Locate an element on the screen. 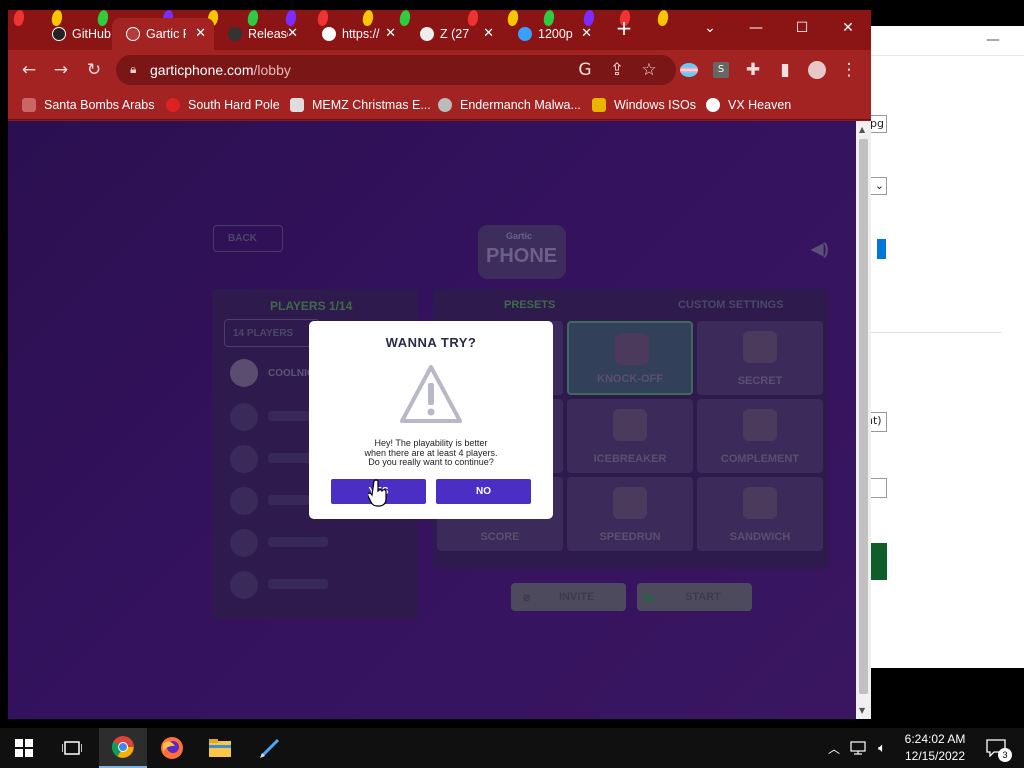  player-row-empty is located at coordinates (323, 544).